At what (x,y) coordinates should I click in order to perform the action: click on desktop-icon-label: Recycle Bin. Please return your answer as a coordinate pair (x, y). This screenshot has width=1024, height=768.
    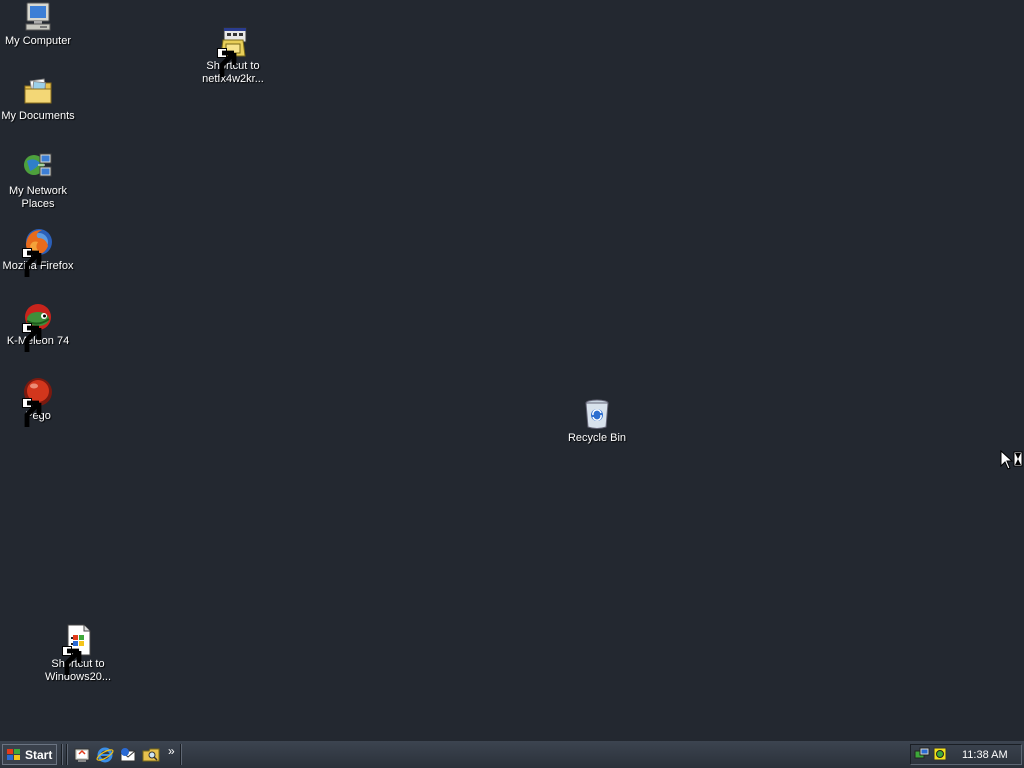
    Looking at the image, I should click on (597, 438).